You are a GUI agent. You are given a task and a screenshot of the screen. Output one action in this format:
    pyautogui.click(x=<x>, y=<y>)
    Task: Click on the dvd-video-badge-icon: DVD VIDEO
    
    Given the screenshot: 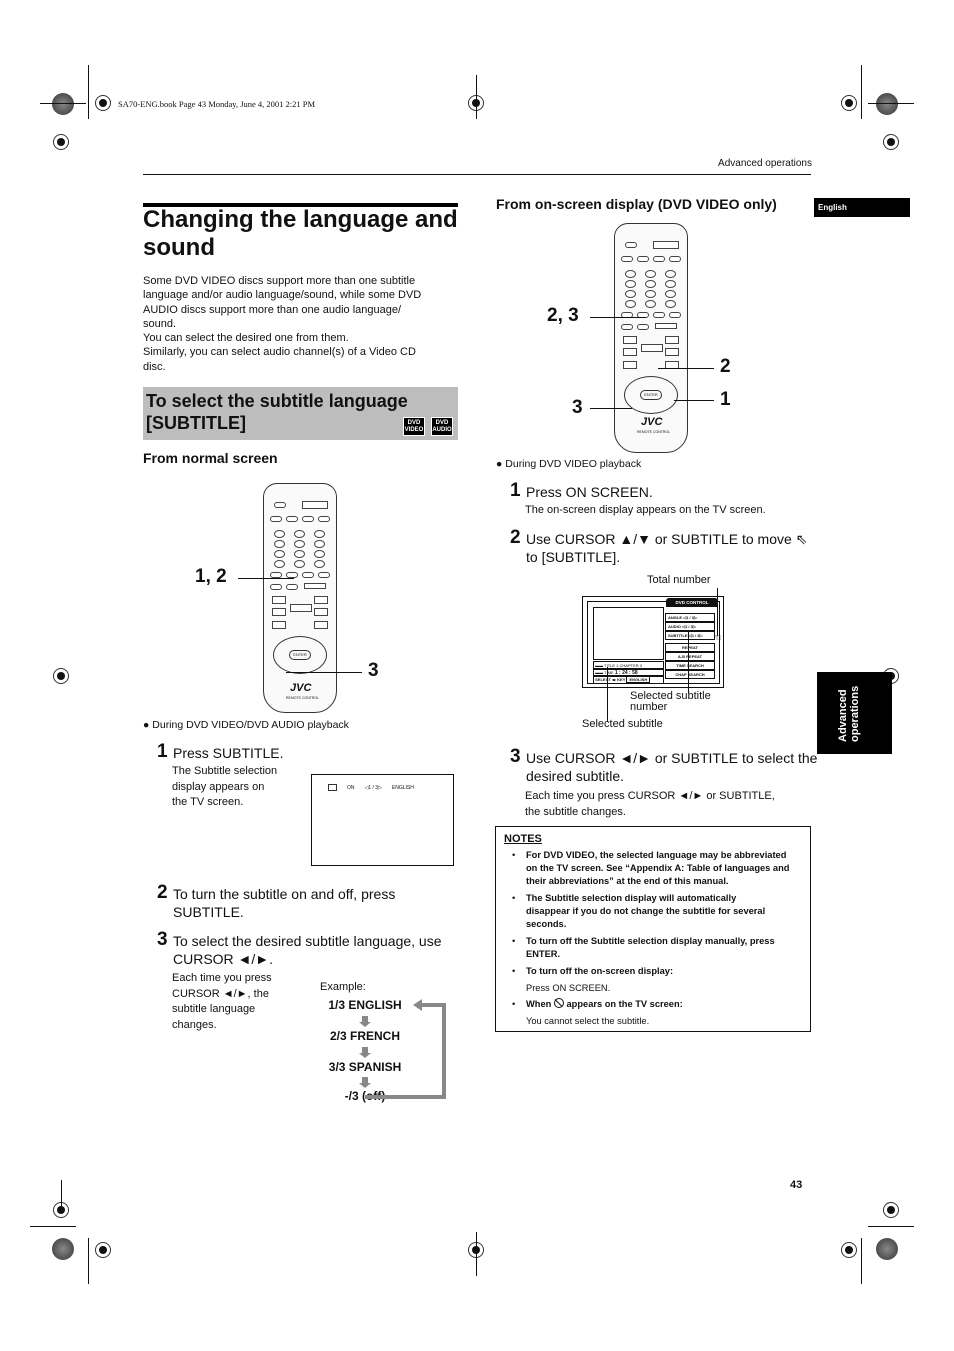 What is the action you would take?
    pyautogui.click(x=414, y=426)
    